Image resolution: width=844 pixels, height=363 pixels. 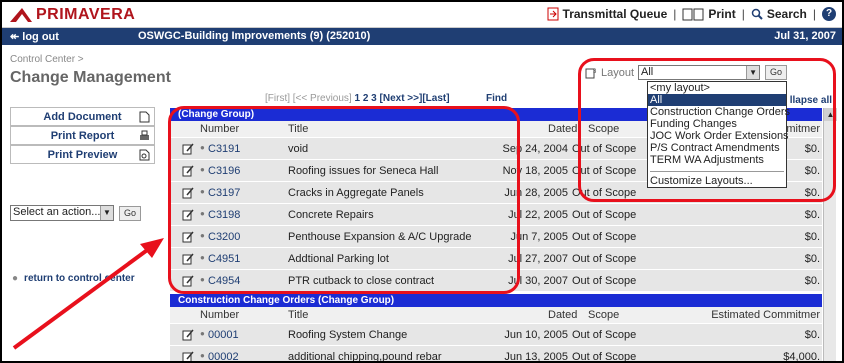 I want to click on layout-option-selected: All, so click(x=717, y=100).